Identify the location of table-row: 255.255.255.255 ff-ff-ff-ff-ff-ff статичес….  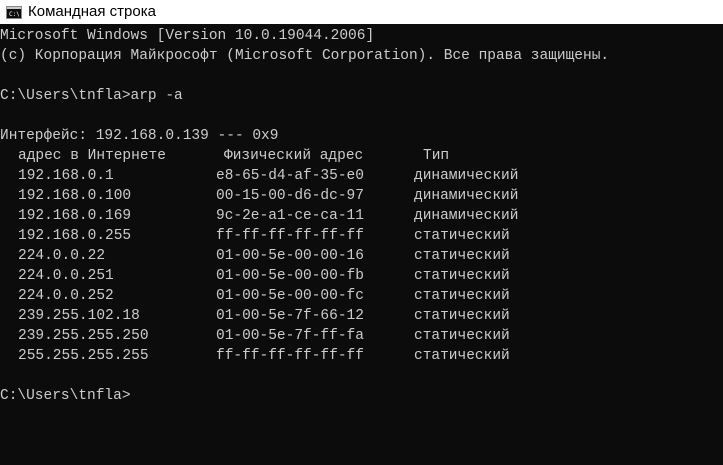
(361, 356).